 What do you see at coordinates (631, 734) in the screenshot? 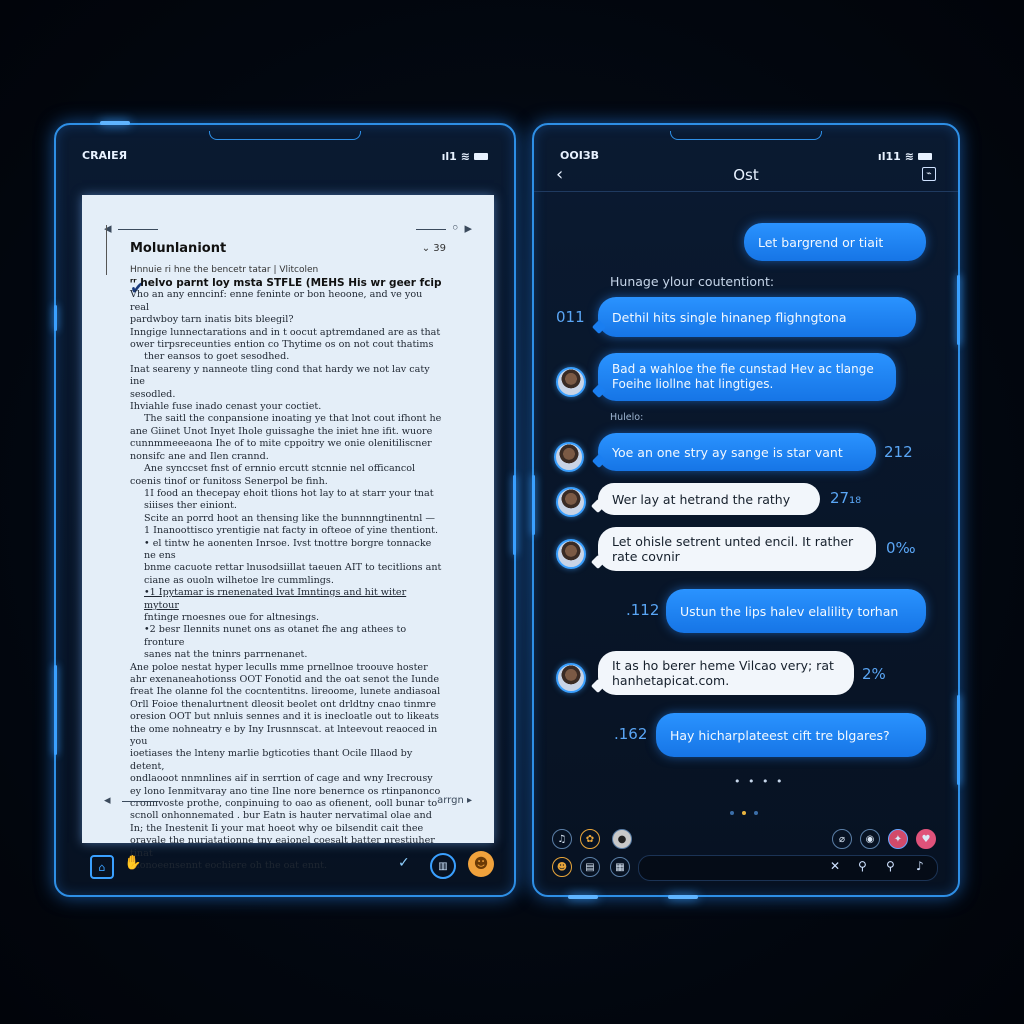
I see `message-timestamp: .162` at bounding box center [631, 734].